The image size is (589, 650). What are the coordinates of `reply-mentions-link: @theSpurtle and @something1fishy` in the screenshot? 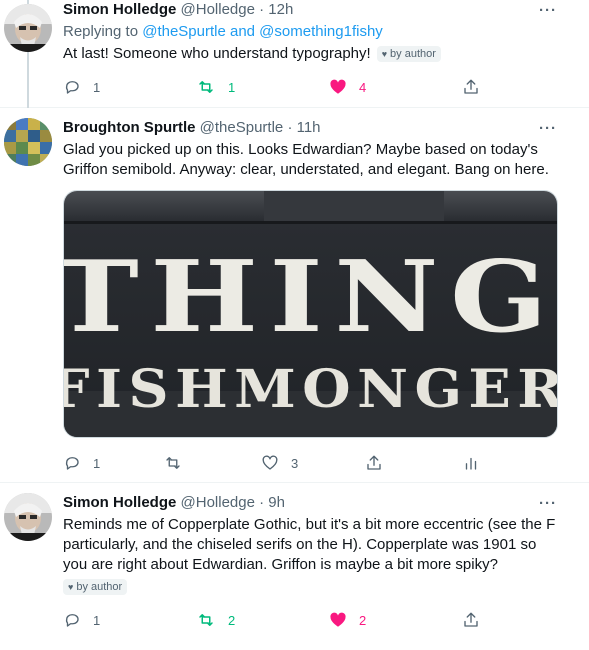 It's located at (262, 31).